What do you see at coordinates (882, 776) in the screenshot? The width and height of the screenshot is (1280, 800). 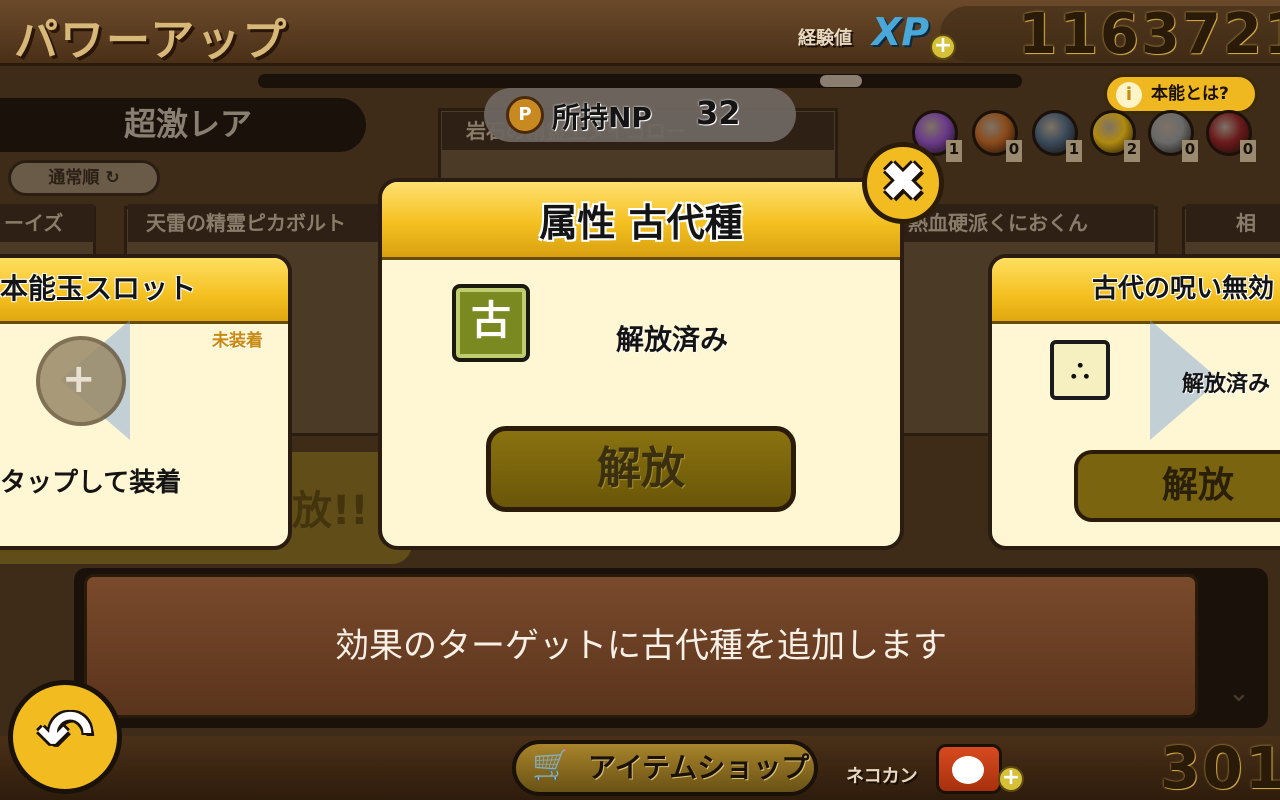 I see `cat-food-label: ネコカン` at bounding box center [882, 776].